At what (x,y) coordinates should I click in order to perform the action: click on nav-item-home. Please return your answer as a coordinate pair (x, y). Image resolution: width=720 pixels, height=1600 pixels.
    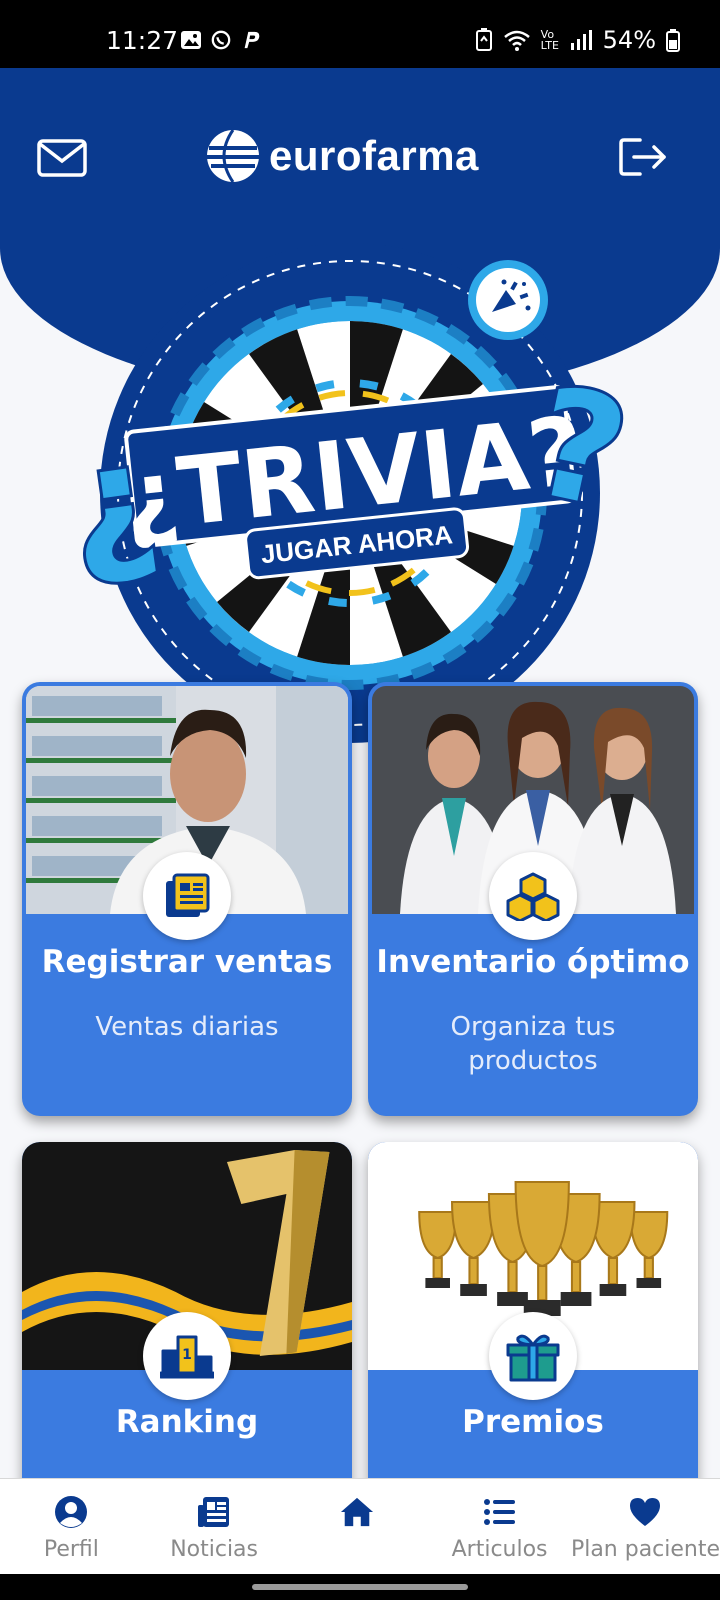
    Looking at the image, I should click on (356, 1526).